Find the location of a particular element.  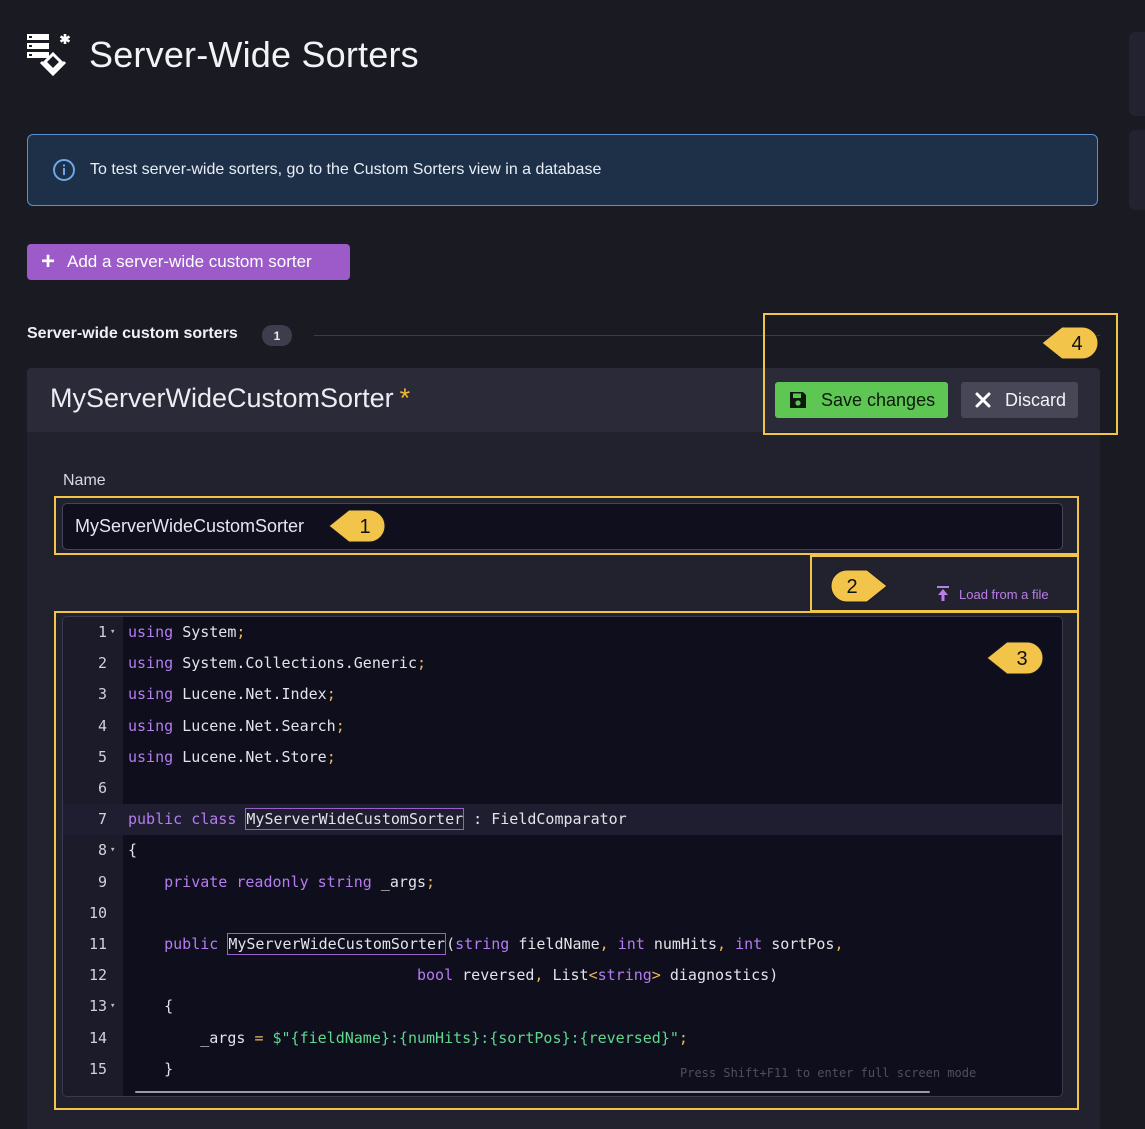

modified-marker: * is located at coordinates (405, 398).